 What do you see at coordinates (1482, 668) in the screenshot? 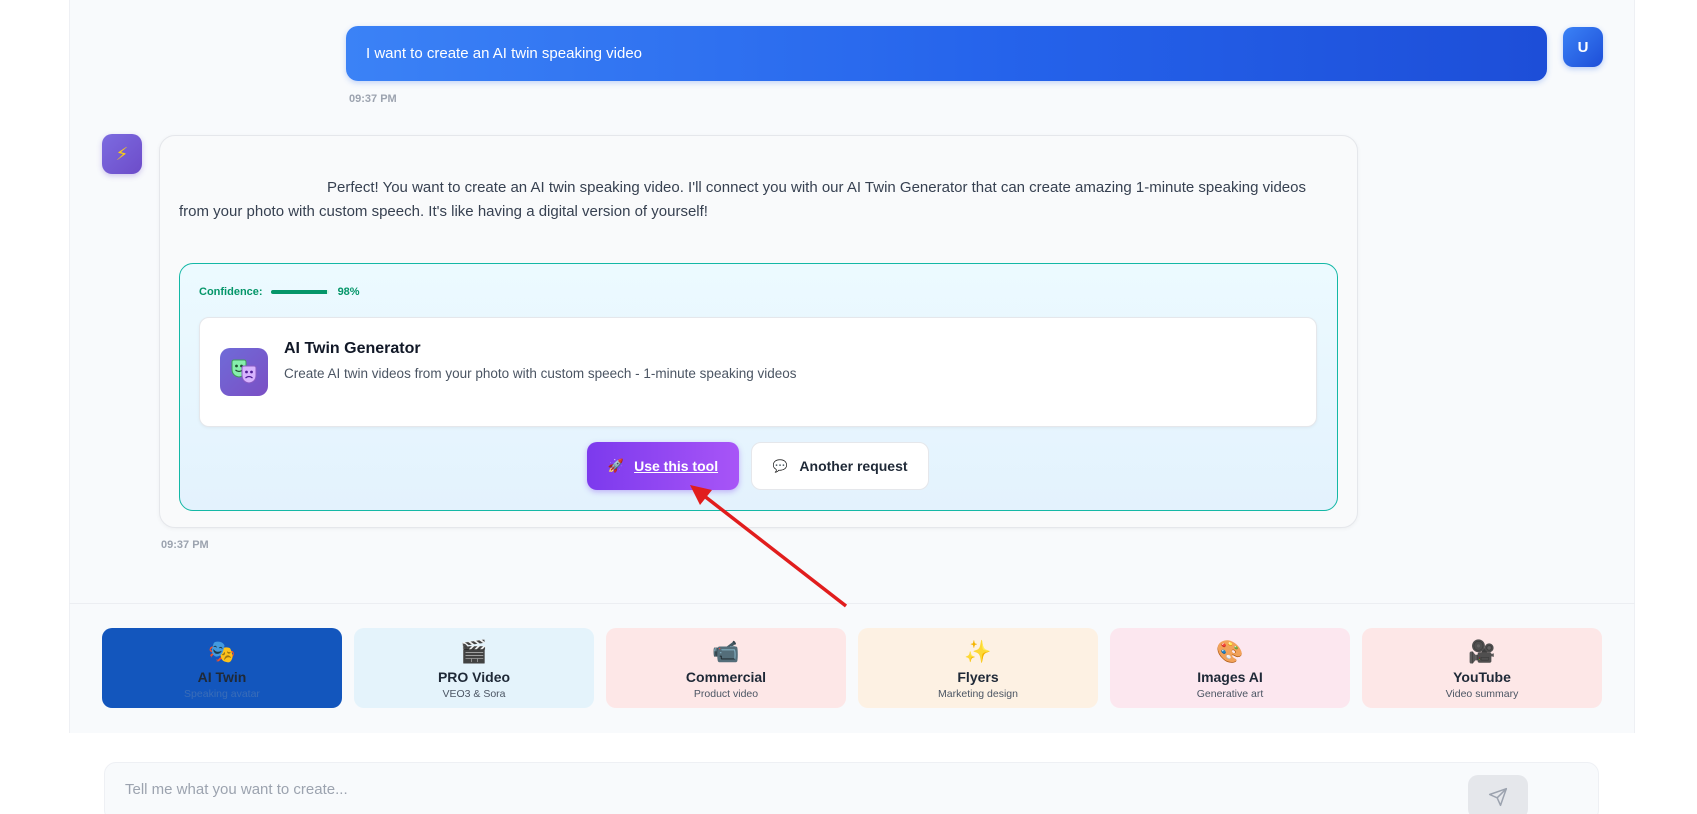
I see `tool-chip-youtube: 🎥 YouTube Video summary` at bounding box center [1482, 668].